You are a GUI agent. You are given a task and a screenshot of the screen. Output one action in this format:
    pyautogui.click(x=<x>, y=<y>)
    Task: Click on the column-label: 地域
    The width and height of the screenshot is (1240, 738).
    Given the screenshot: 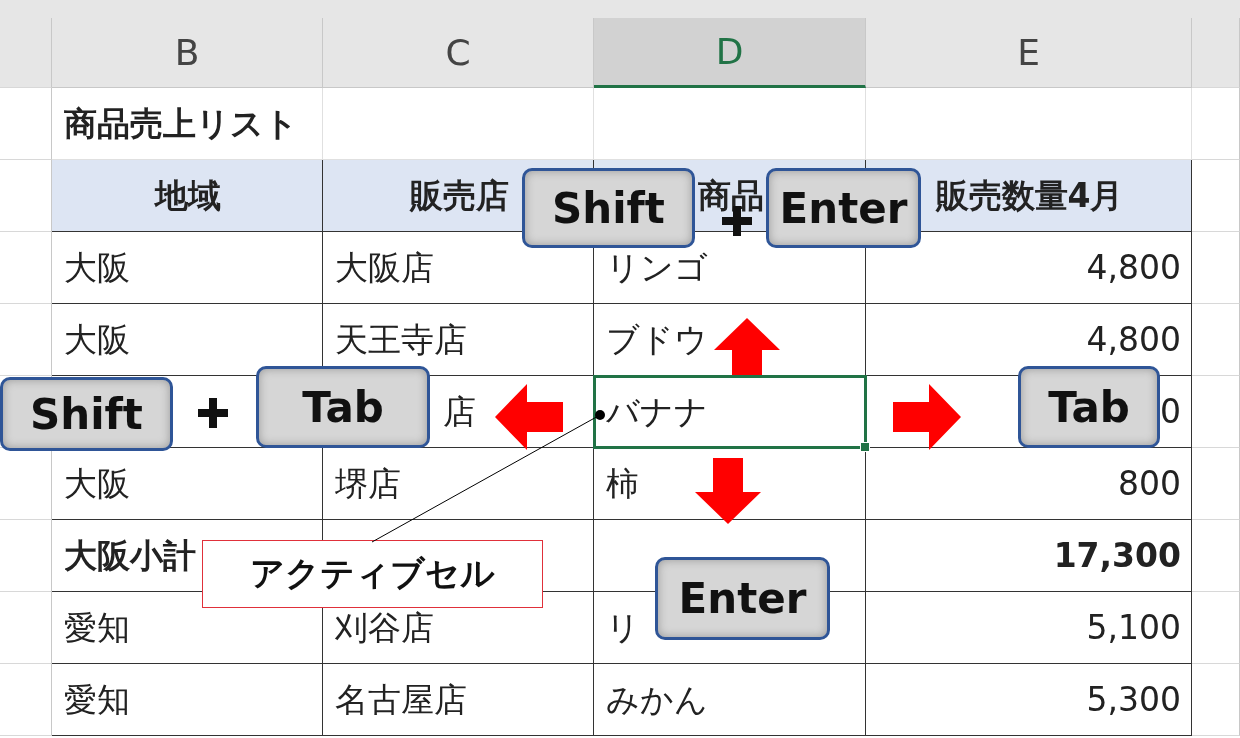 What is the action you would take?
    pyautogui.click(x=188, y=195)
    